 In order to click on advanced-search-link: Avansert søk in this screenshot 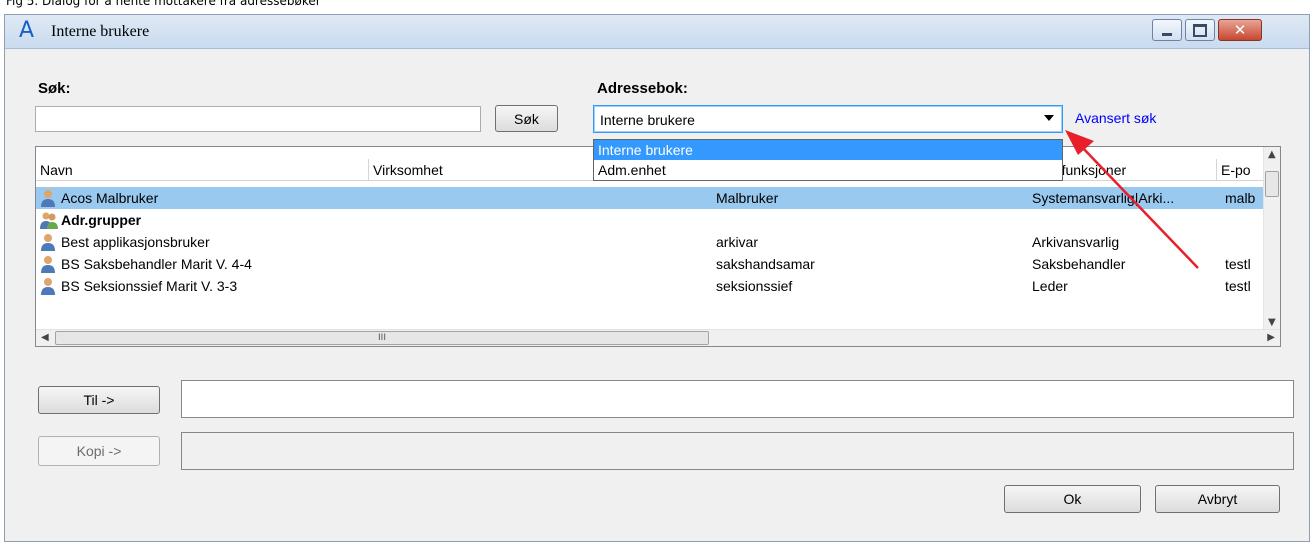, I will do `click(1115, 118)`.